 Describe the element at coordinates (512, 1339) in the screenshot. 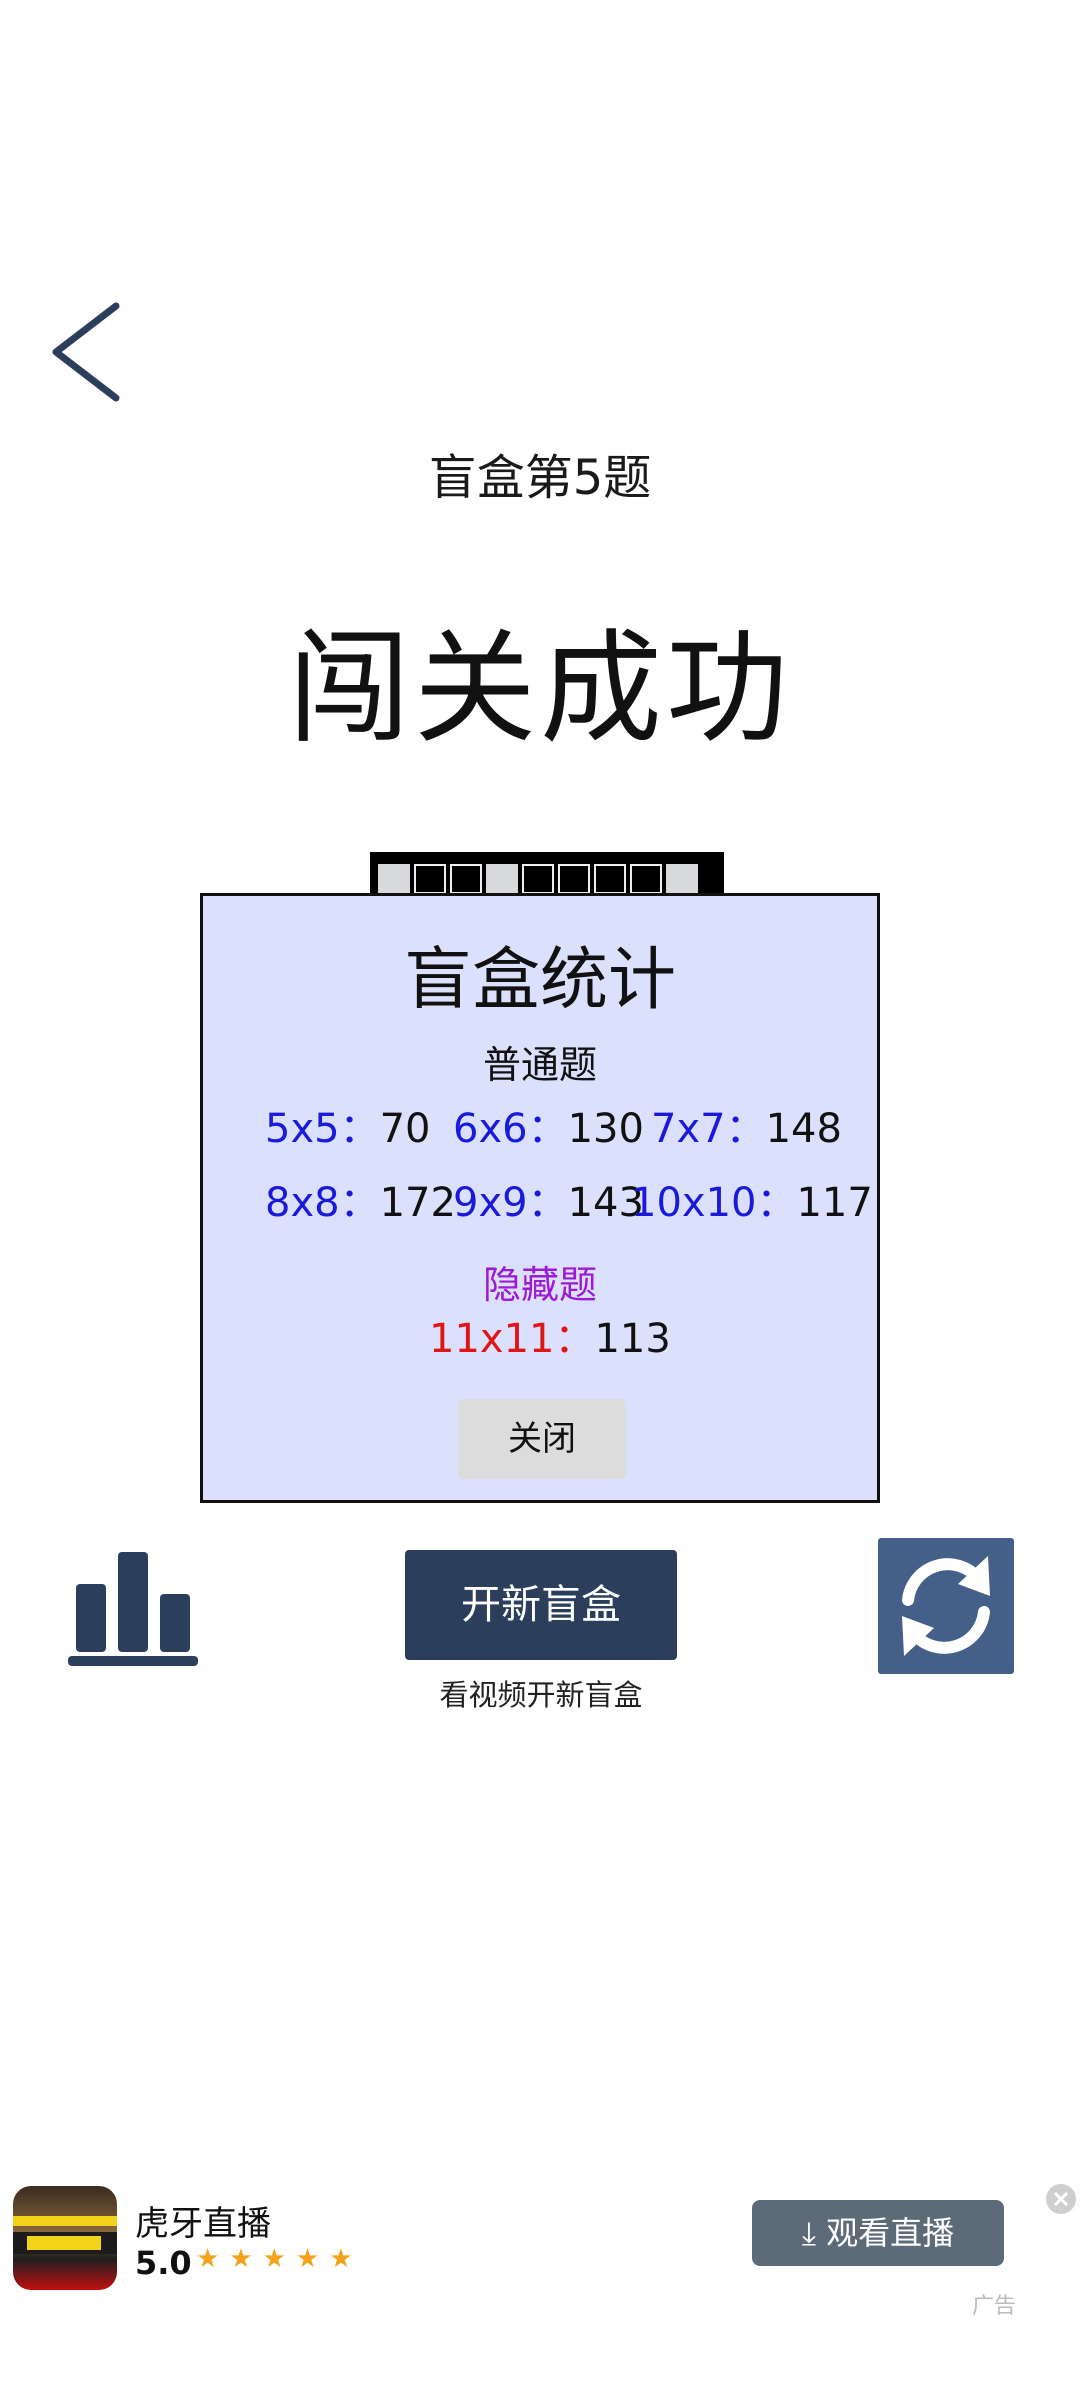

I see `stat-key: 11x11：` at that location.